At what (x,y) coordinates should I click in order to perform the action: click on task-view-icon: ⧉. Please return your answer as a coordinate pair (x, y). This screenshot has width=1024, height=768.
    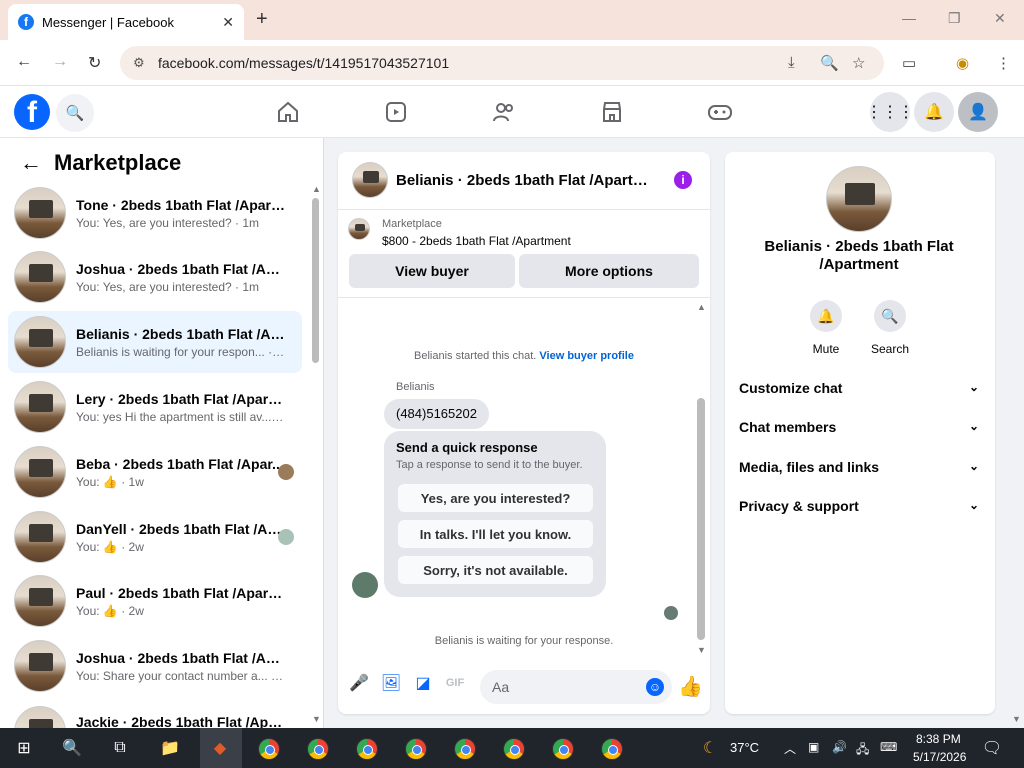
    Looking at the image, I should click on (120, 748).